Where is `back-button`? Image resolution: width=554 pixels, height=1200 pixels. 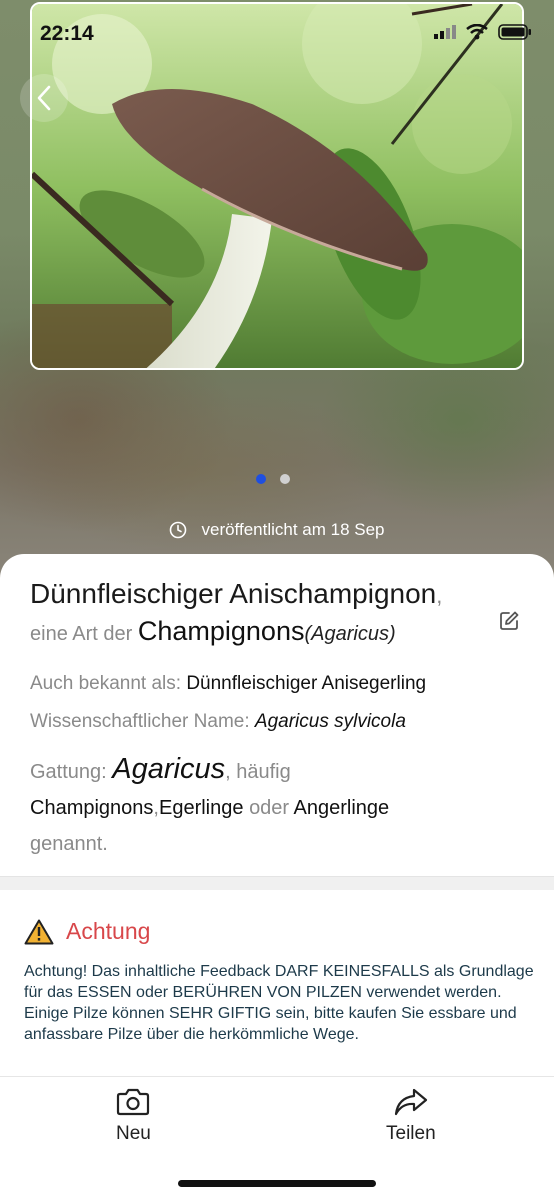
back-button is located at coordinates (44, 98).